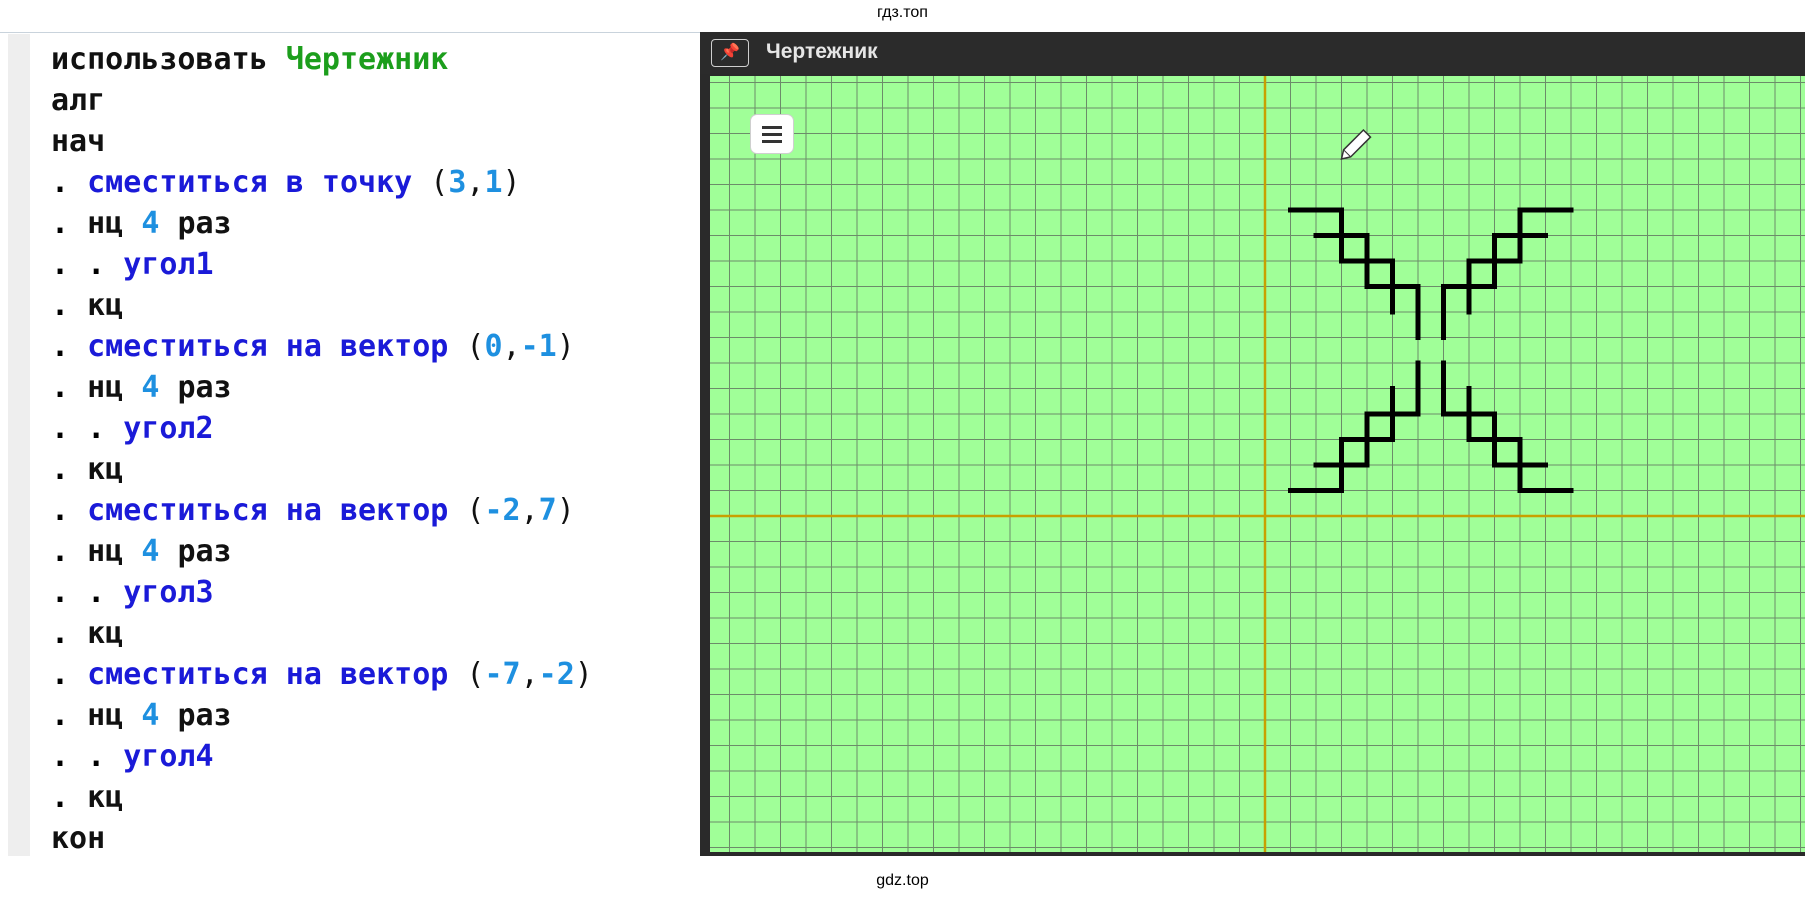 This screenshot has height=900, width=1805. Describe the element at coordinates (1252, 53) in the screenshot. I see `drawer-title-bar: 📌 Чертежник` at that location.